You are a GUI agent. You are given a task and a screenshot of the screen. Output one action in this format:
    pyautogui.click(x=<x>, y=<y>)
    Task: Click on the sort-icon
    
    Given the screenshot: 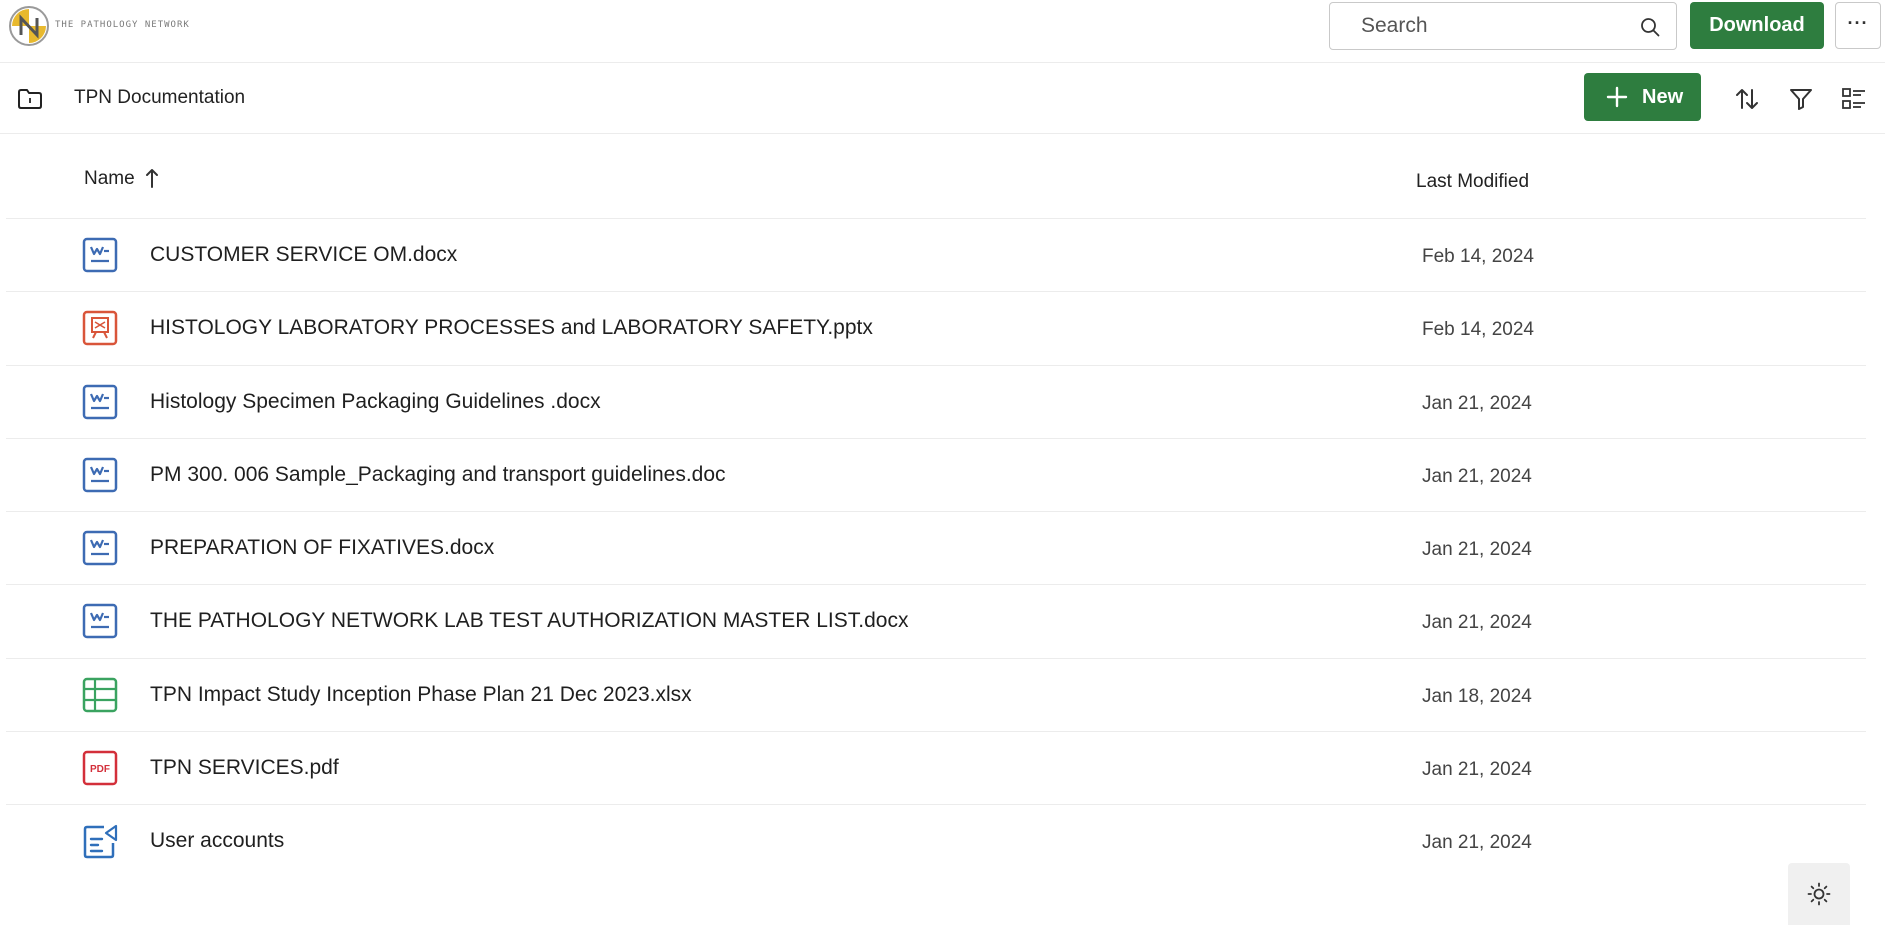 What is the action you would take?
    pyautogui.click(x=1747, y=99)
    